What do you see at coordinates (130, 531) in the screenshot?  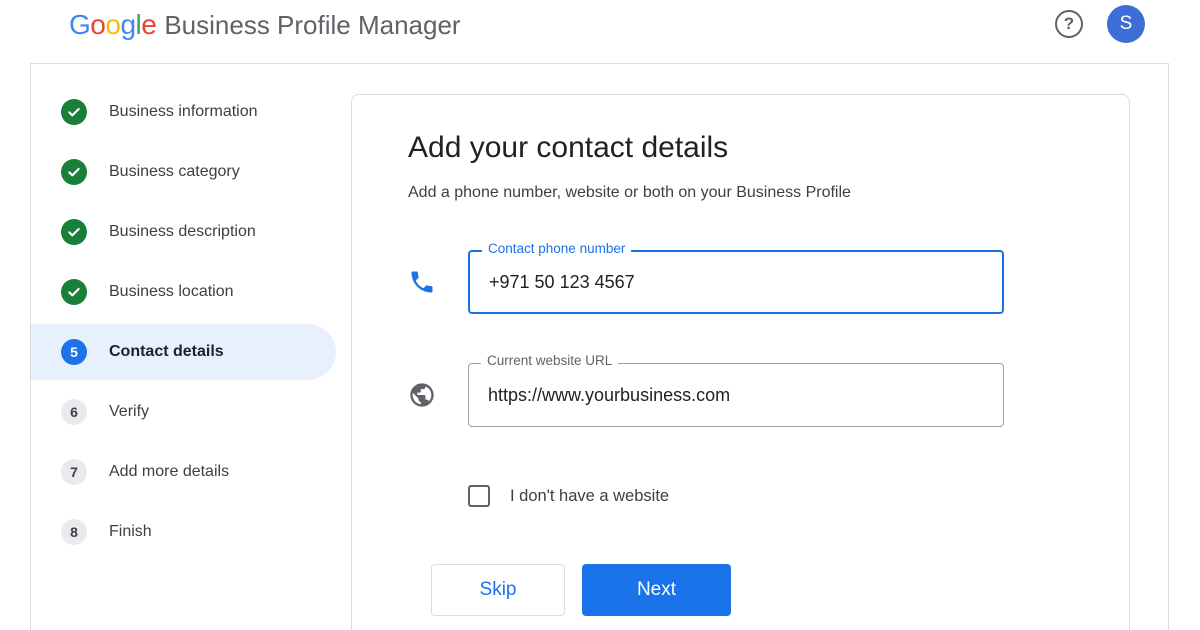 I see `step-label: Finish` at bounding box center [130, 531].